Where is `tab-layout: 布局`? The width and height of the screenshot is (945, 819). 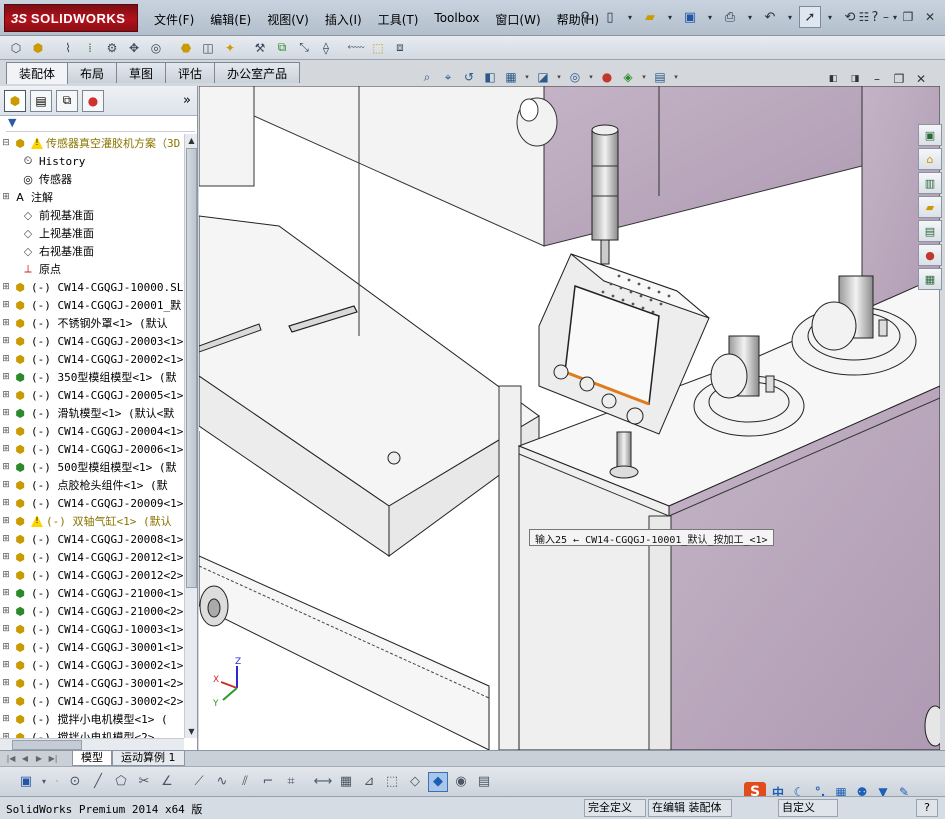 tab-layout: 布局 is located at coordinates (92, 72).